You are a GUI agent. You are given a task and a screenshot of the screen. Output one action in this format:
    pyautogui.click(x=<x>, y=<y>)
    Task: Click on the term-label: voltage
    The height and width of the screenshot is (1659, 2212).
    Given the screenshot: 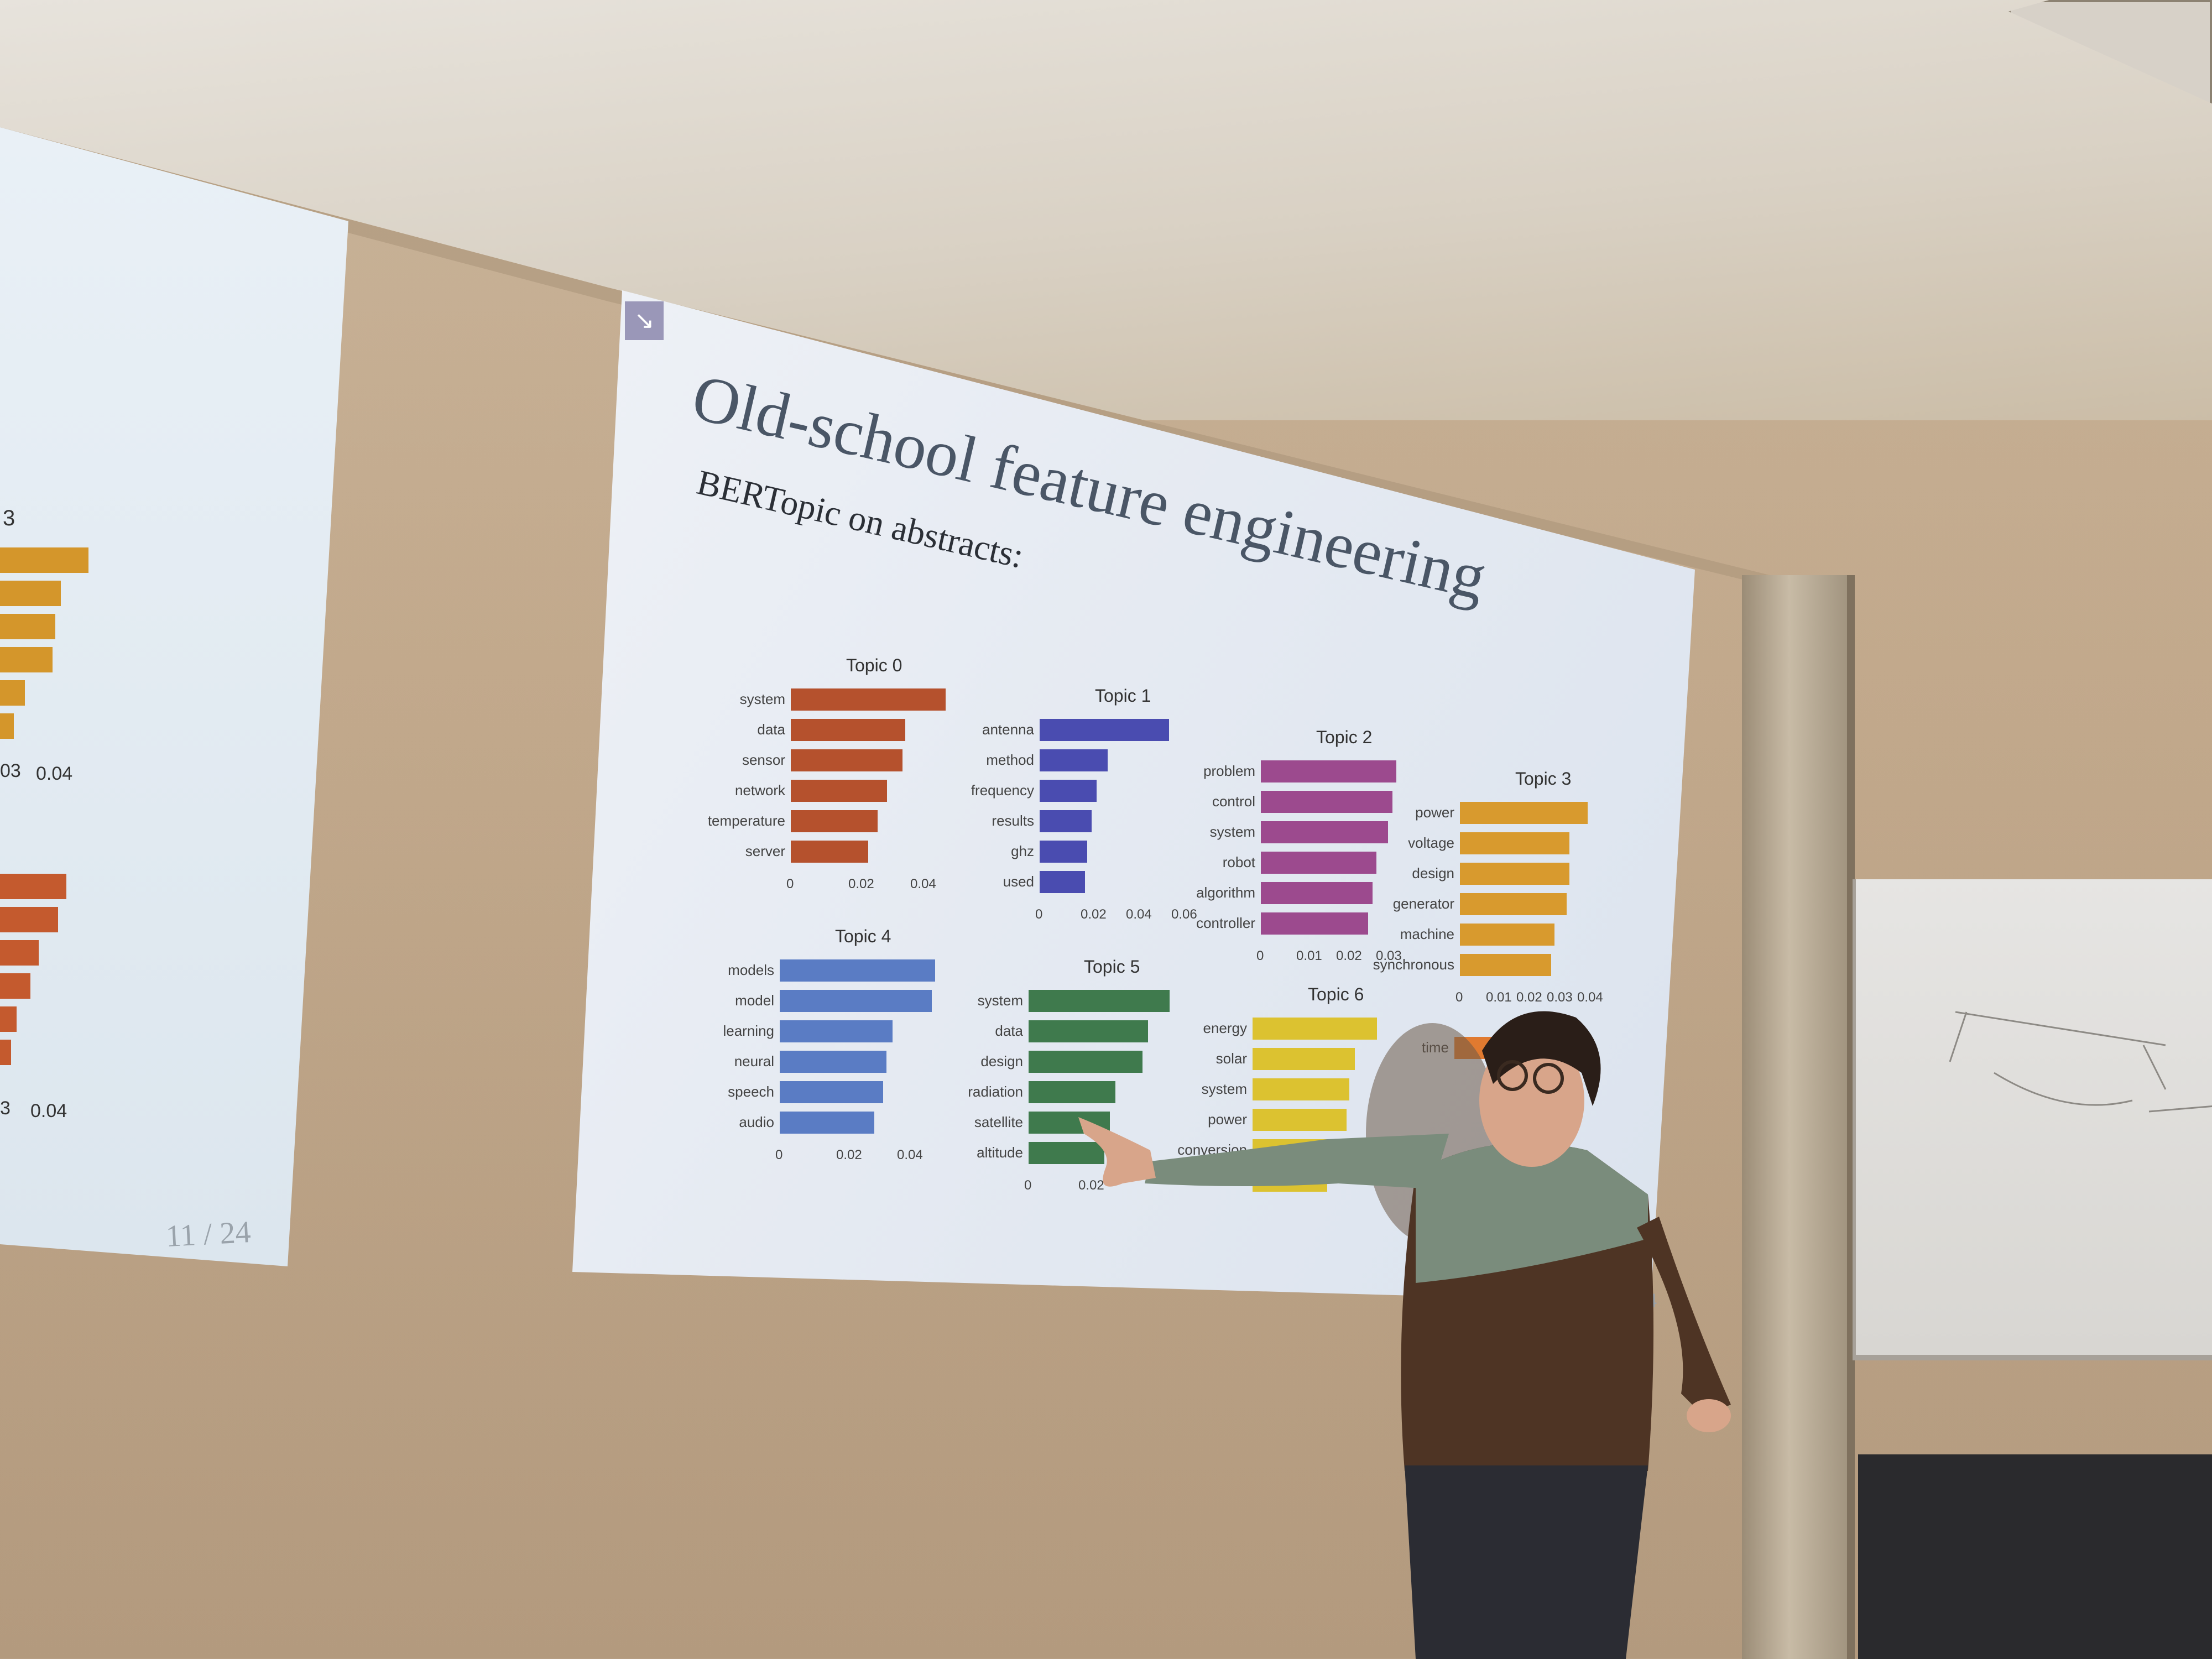 What is the action you would take?
    pyautogui.click(x=1431, y=843)
    